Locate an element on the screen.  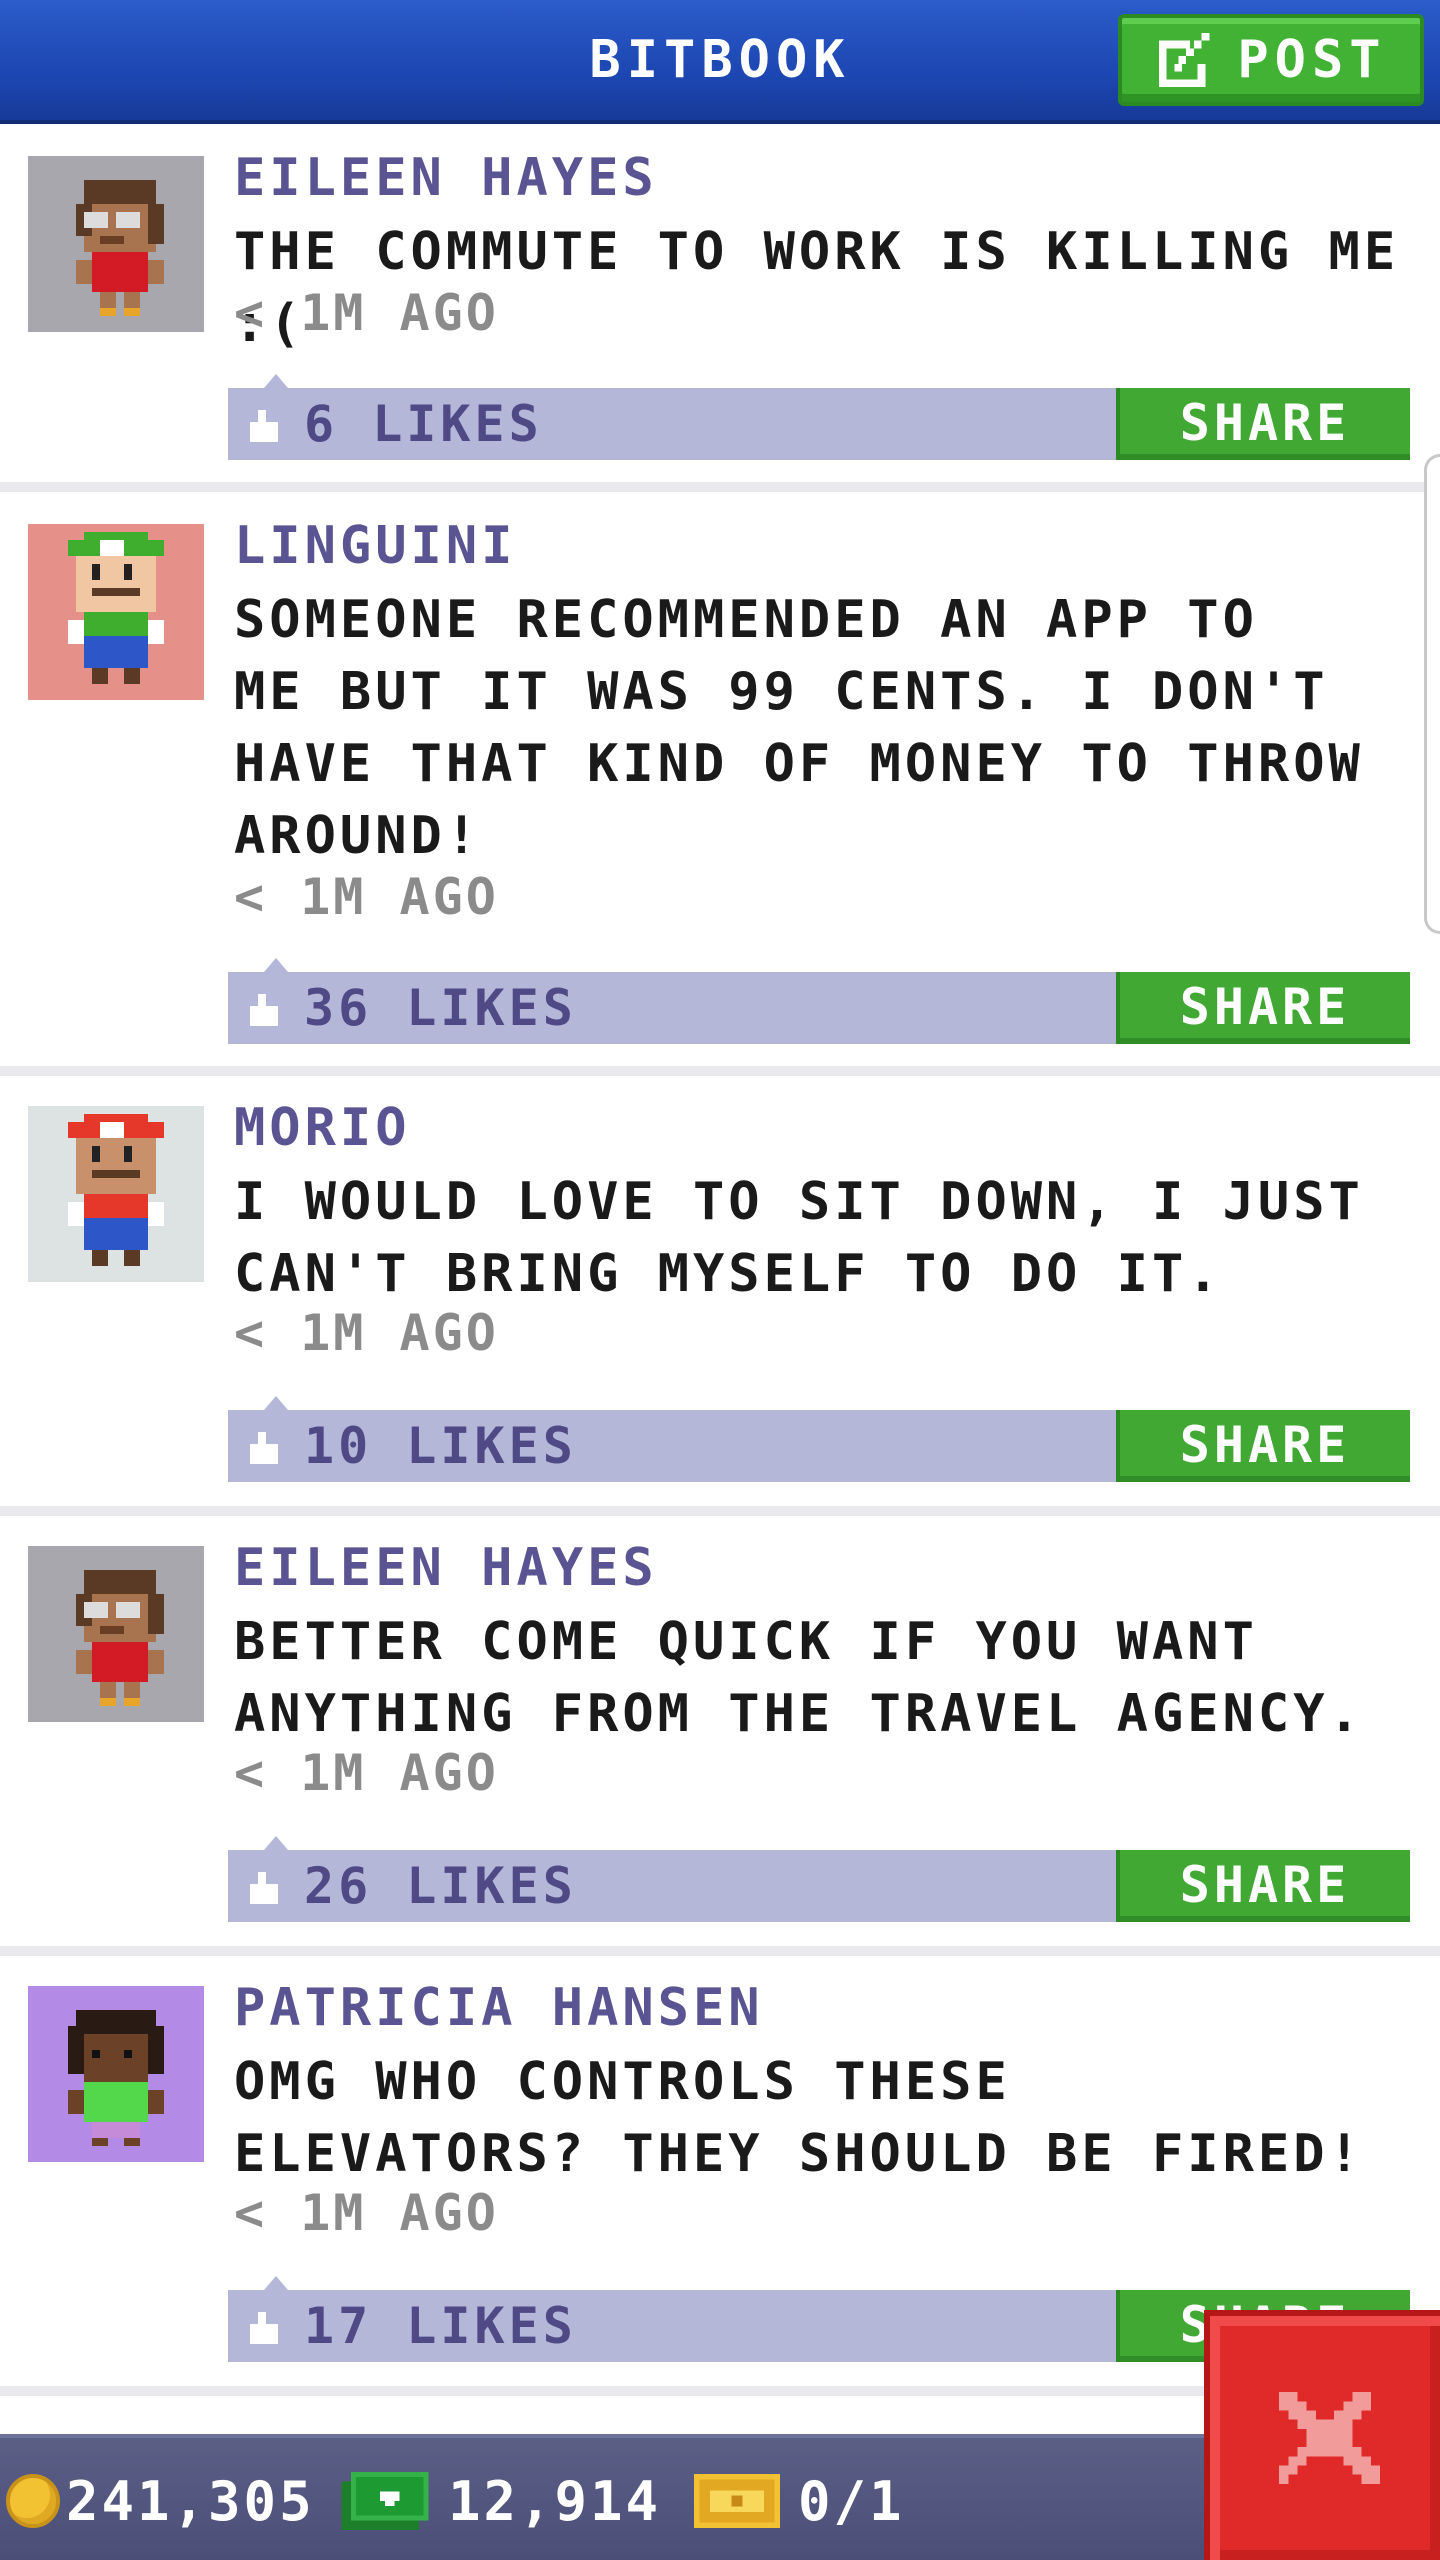
like-count: 10 LIKES is located at coordinates (440, 1446).